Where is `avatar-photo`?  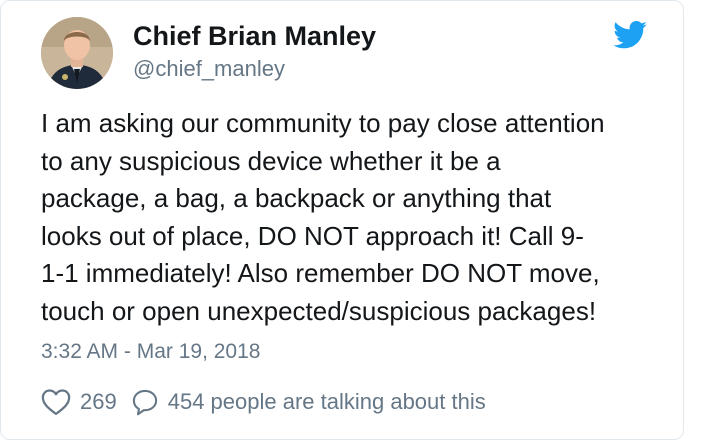 avatar-photo is located at coordinates (77, 53).